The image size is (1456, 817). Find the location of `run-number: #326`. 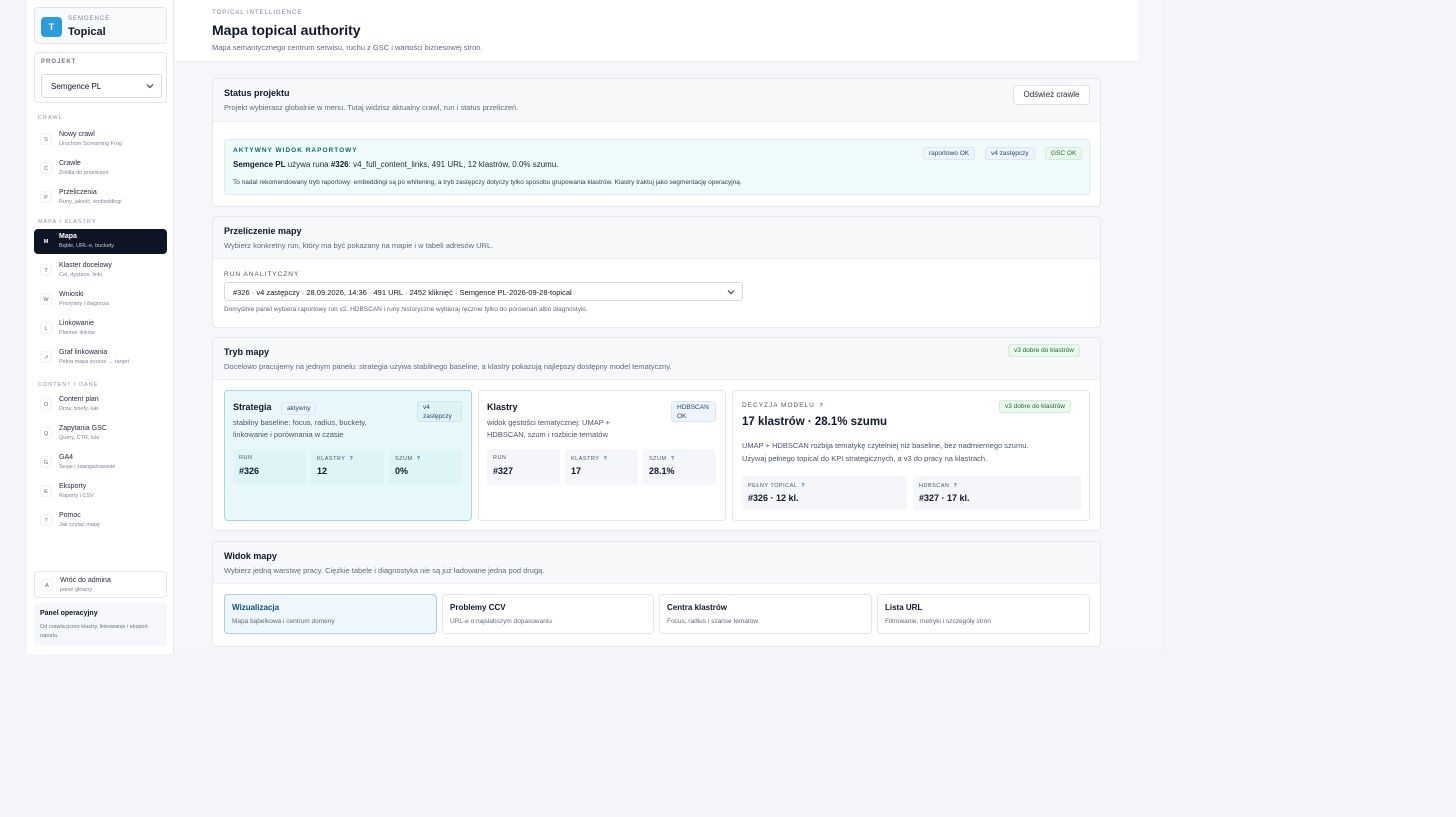

run-number: #326 is located at coordinates (339, 164).